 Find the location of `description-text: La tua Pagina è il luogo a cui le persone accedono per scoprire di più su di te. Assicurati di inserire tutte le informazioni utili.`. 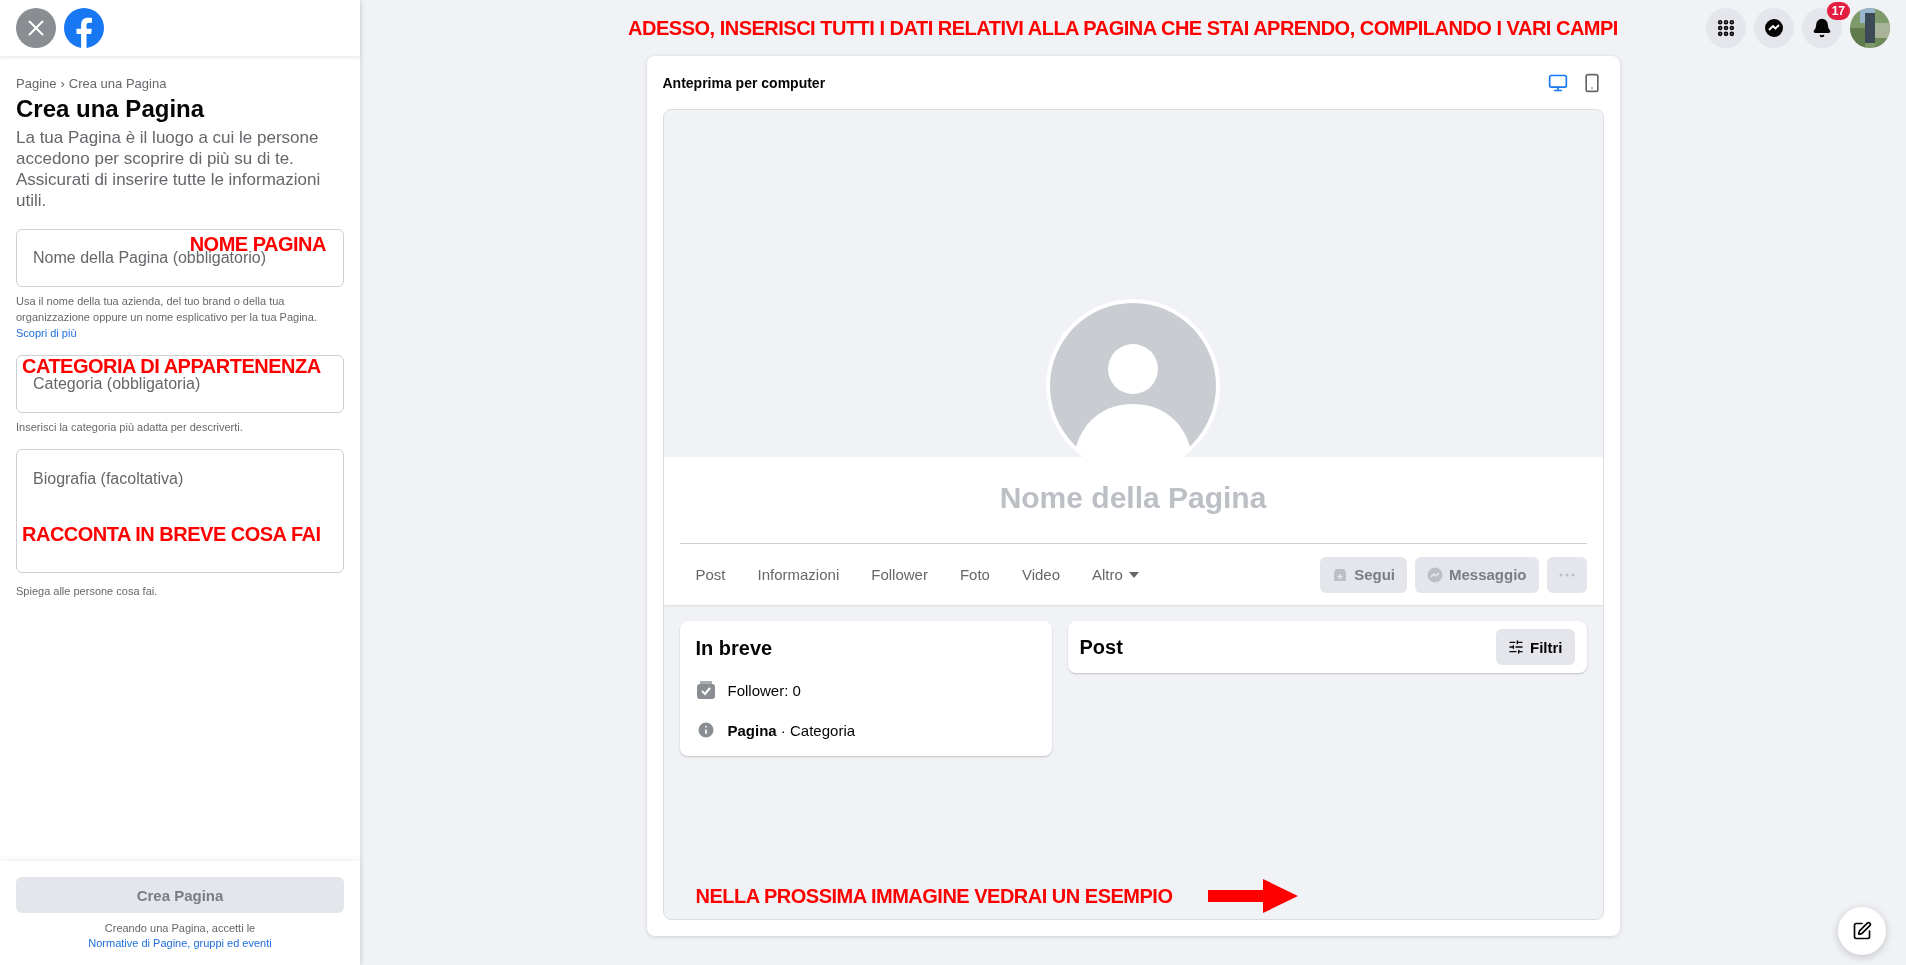

description-text: La tua Pagina è il luogo a cui le persone accedono per scoprire di più su di te. Assicurati di inserire tutte le informazioni utili. is located at coordinates (169, 169).